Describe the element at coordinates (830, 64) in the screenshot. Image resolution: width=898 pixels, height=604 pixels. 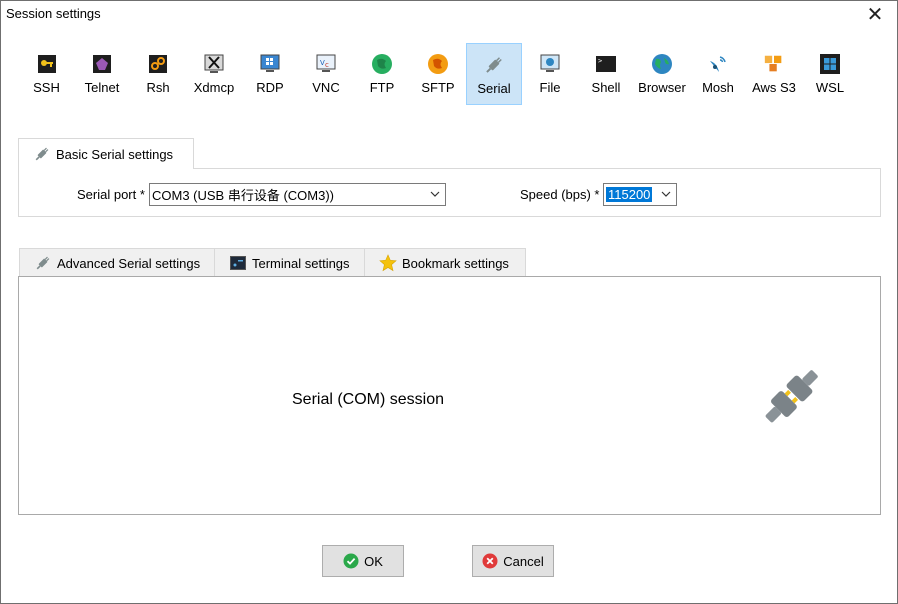
I see `windows-icon` at that location.